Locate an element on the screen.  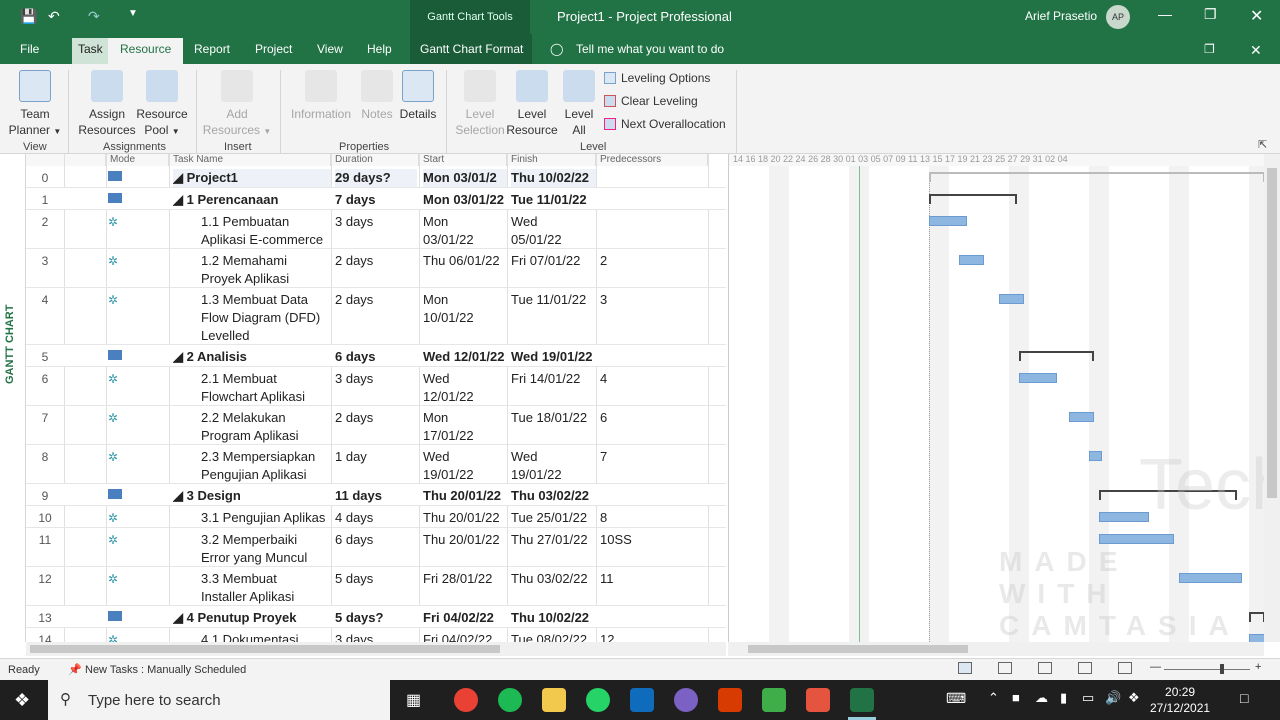
close-icon: ✕ is located at coordinates (1256, 16).